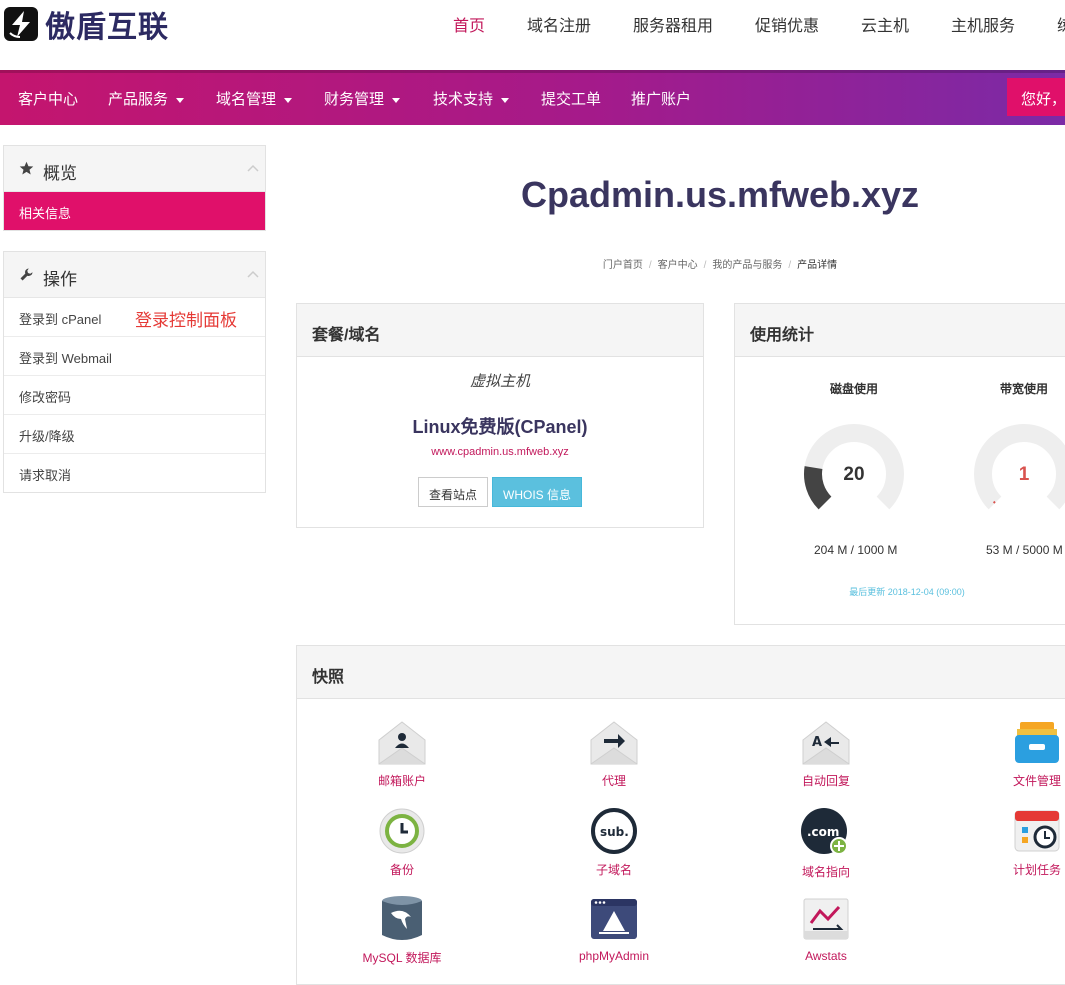  I want to click on gauge-fill, so click(994, 502).